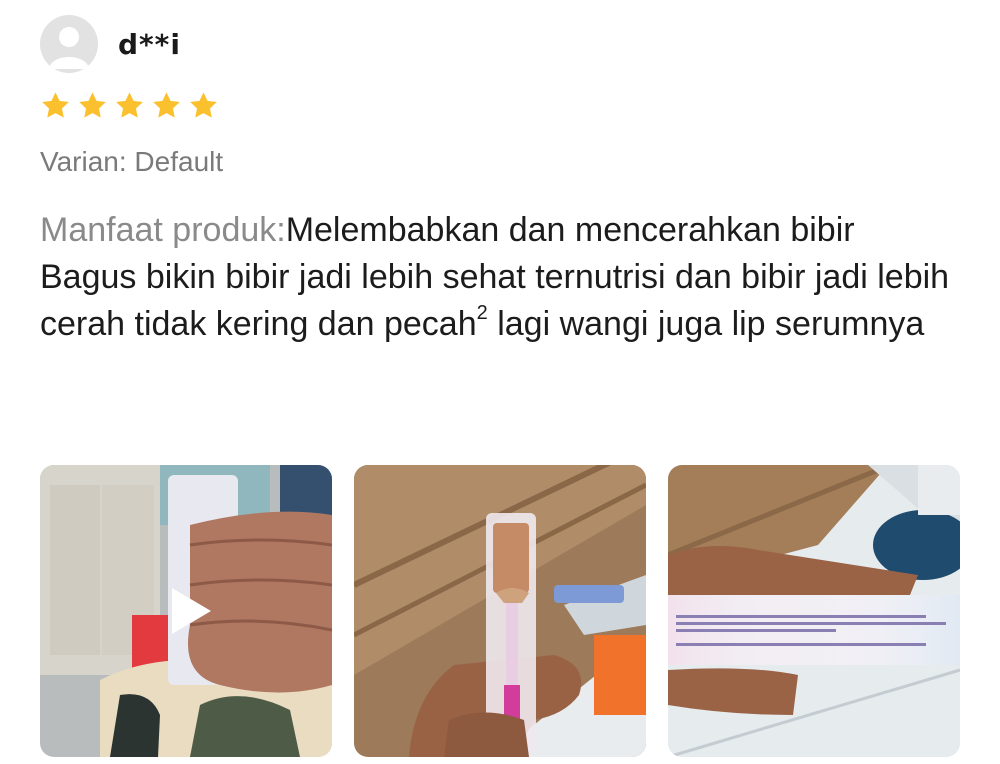  What do you see at coordinates (706, 324) in the screenshot?
I see `comment-text-end: lagi wangi juga lip serumnya` at bounding box center [706, 324].